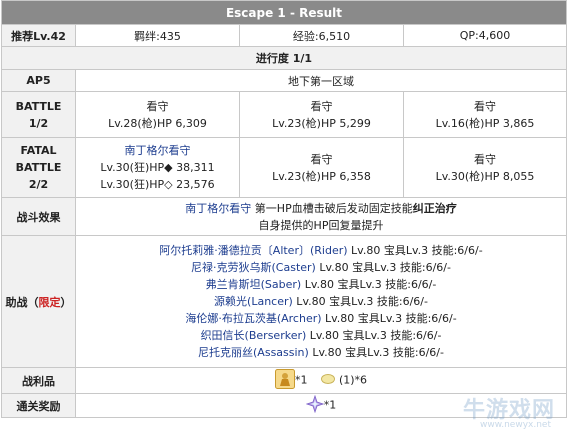 The image size is (567, 440). Describe the element at coordinates (353, 380) in the screenshot. I see `item-2-count: (1)*6` at that location.